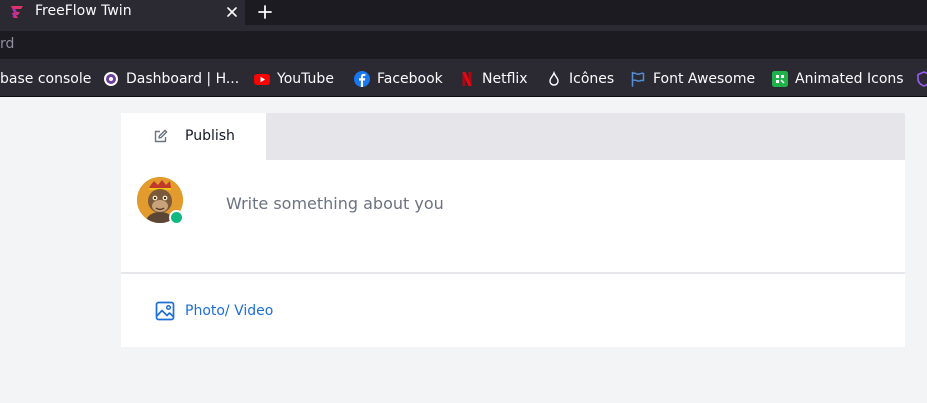  I want to click on shield-icon, so click(921, 79).